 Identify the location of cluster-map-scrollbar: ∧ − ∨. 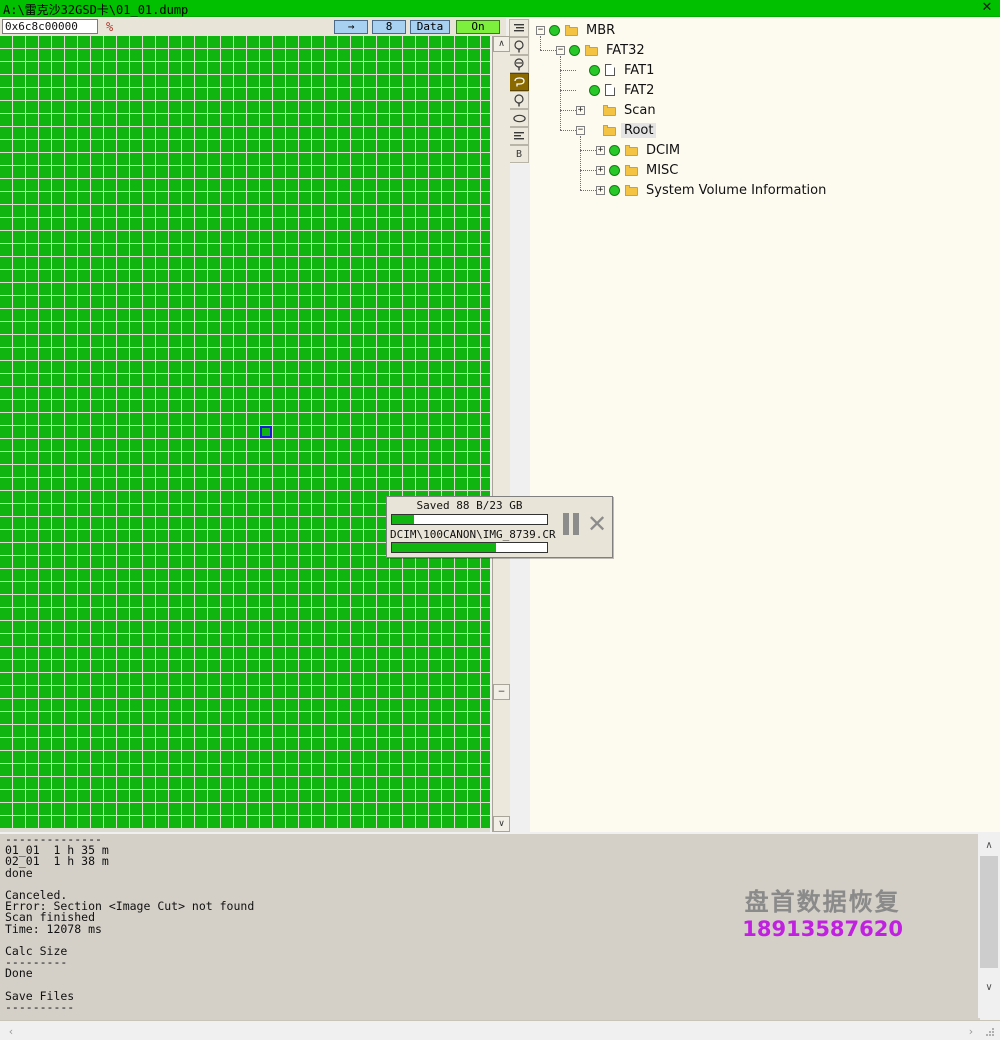
(501, 434).